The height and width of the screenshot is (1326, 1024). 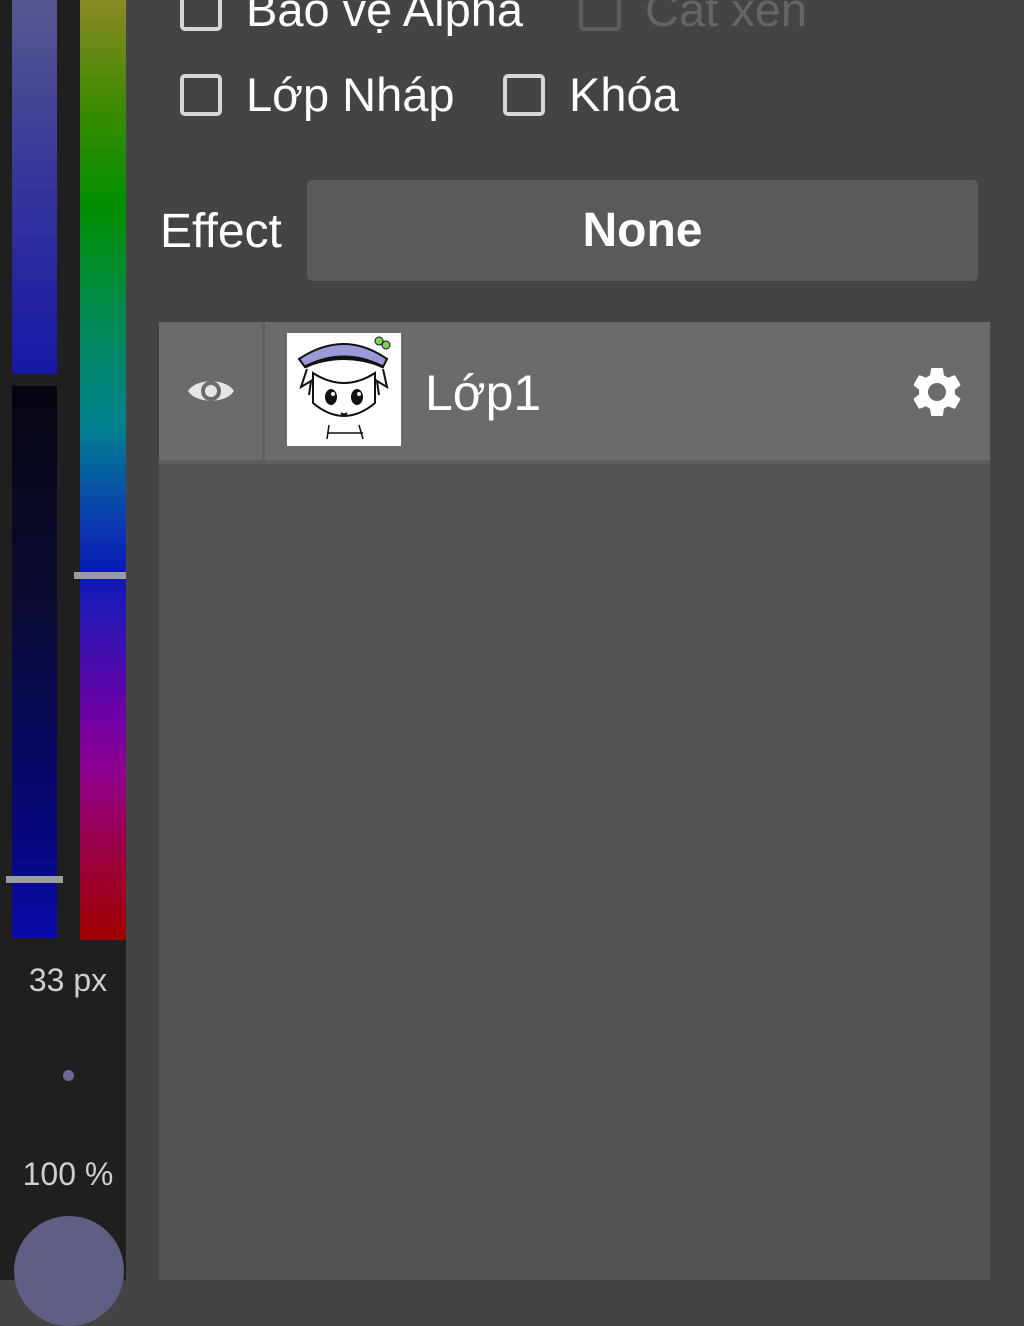 I want to click on layer-visibility-toggle, so click(x=210, y=391).